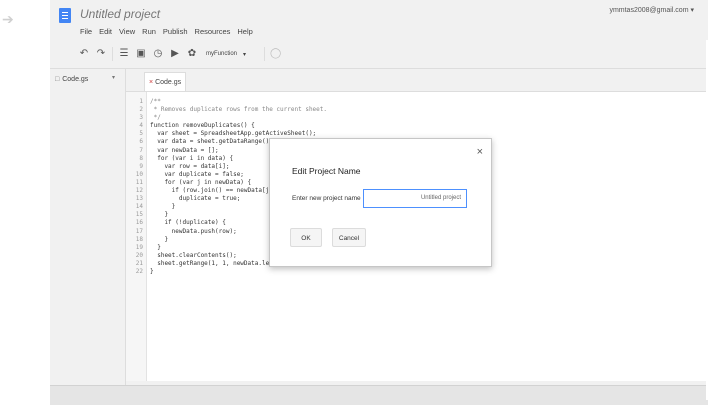  What do you see at coordinates (139, 215) in the screenshot?
I see `line-number: 15` at bounding box center [139, 215].